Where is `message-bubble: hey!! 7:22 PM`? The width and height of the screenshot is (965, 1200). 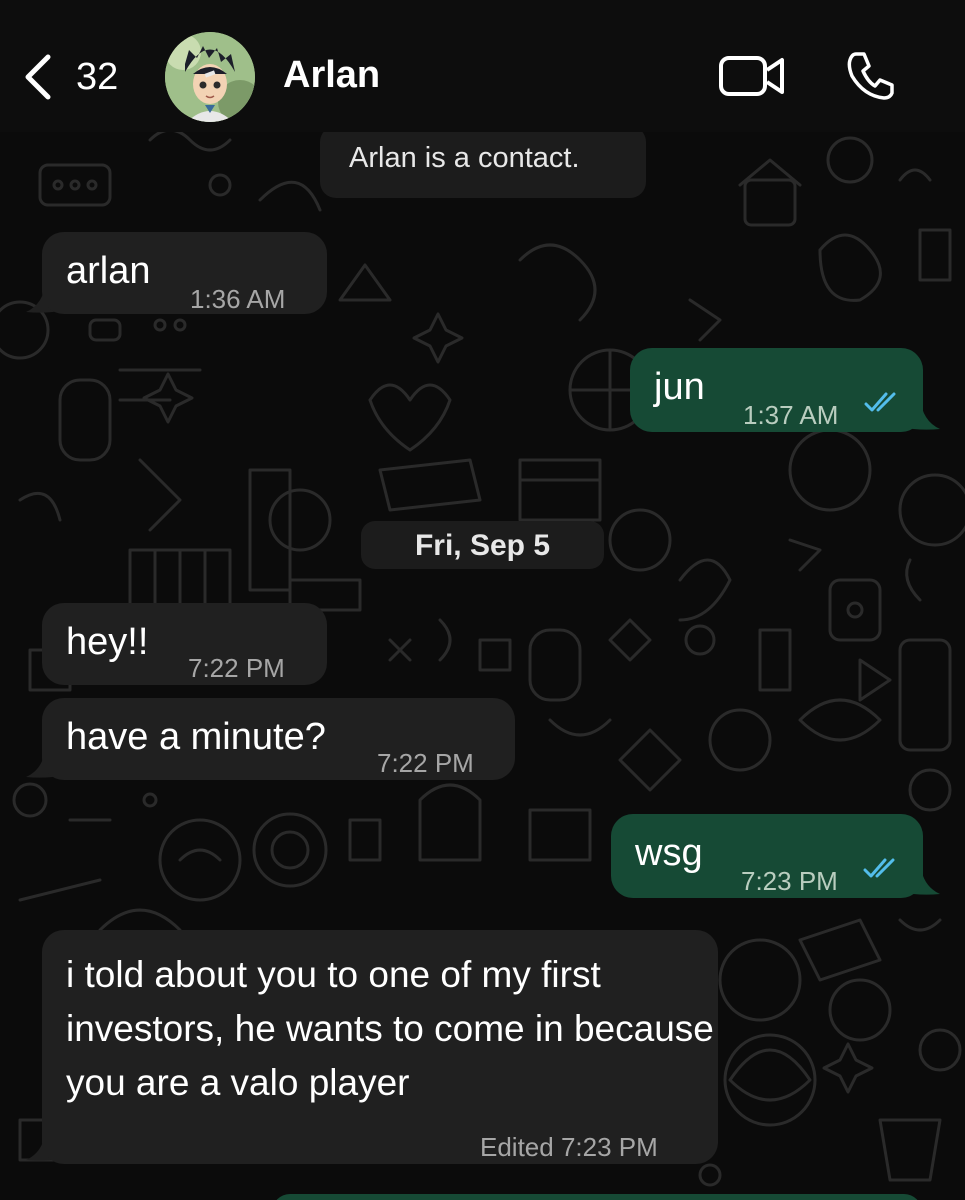 message-bubble: hey!! 7:22 PM is located at coordinates (184, 644).